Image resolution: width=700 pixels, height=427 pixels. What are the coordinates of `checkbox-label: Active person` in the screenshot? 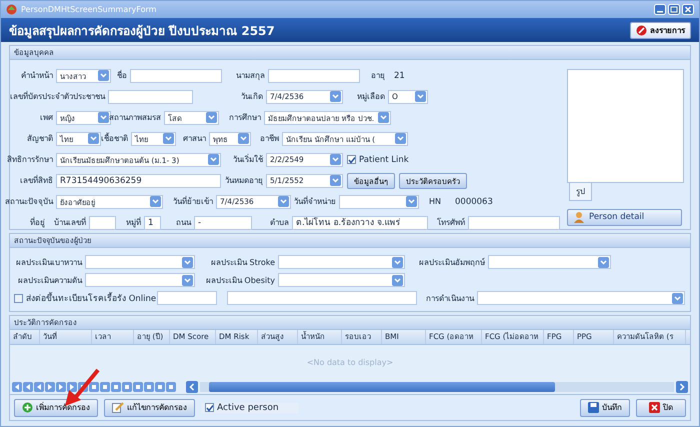 It's located at (248, 407).